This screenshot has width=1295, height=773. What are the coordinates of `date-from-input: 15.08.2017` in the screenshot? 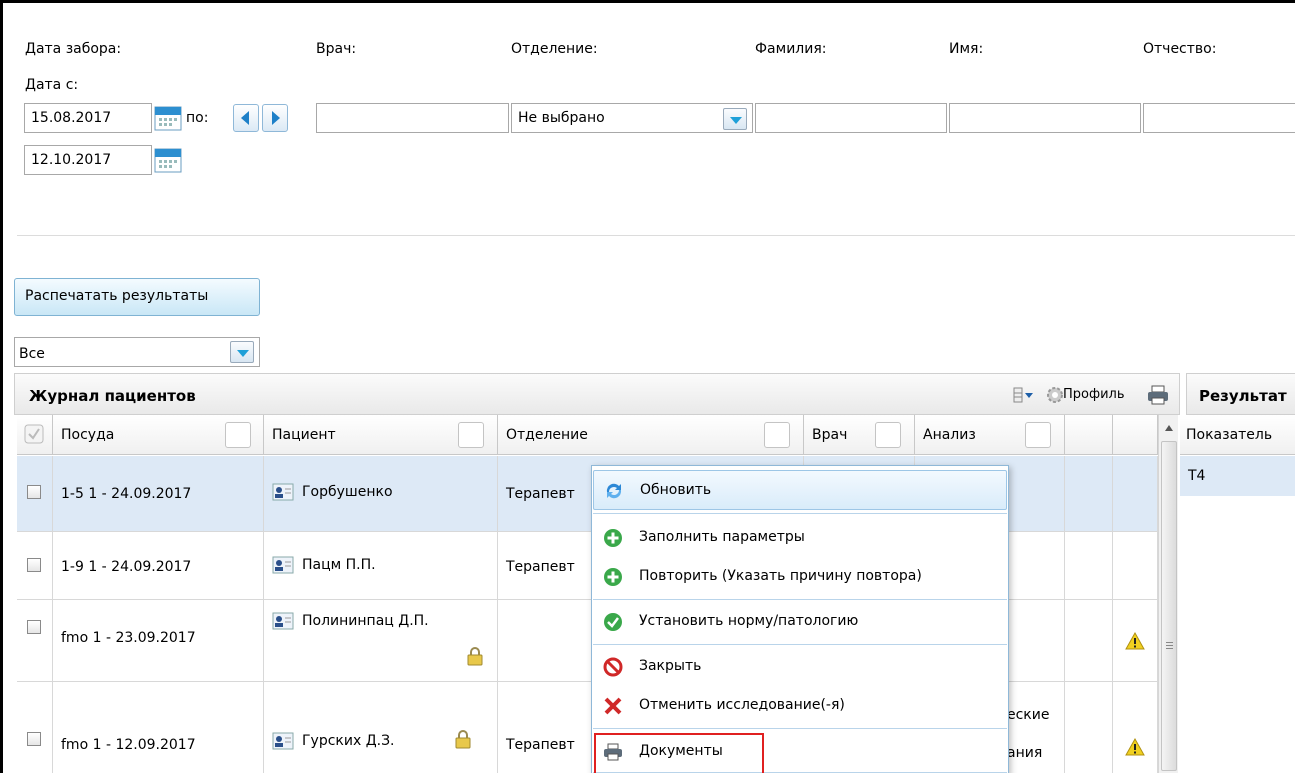 It's located at (88, 118).